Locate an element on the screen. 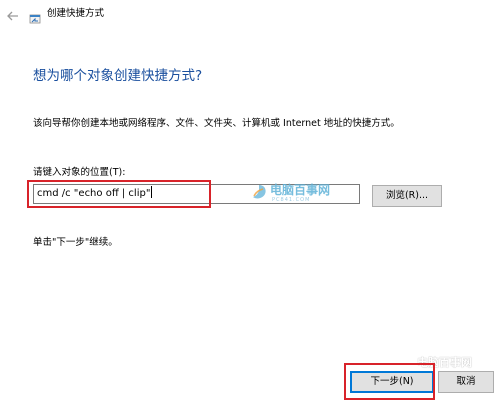  watermark-corner-icon is located at coordinates (409, 363).